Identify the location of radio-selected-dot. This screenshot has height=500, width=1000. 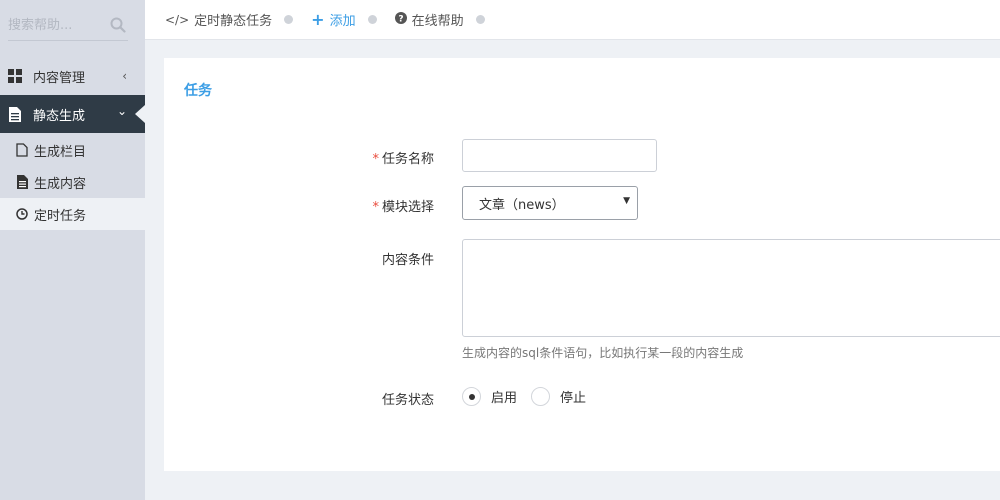
(471, 396).